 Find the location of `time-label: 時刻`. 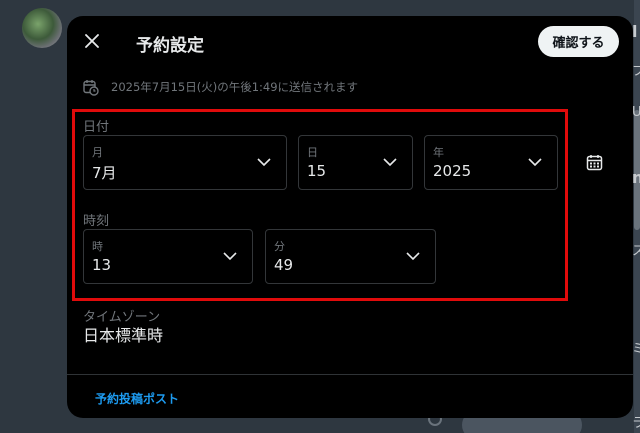

time-label: 時刻 is located at coordinates (96, 221).